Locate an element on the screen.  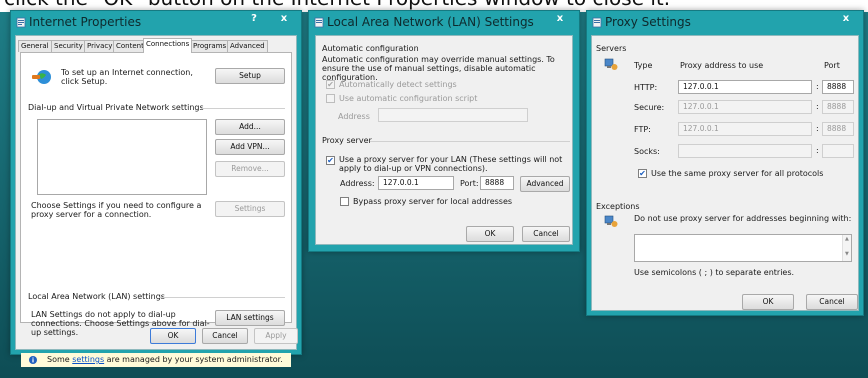
port-input: 8888 is located at coordinates (497, 183).